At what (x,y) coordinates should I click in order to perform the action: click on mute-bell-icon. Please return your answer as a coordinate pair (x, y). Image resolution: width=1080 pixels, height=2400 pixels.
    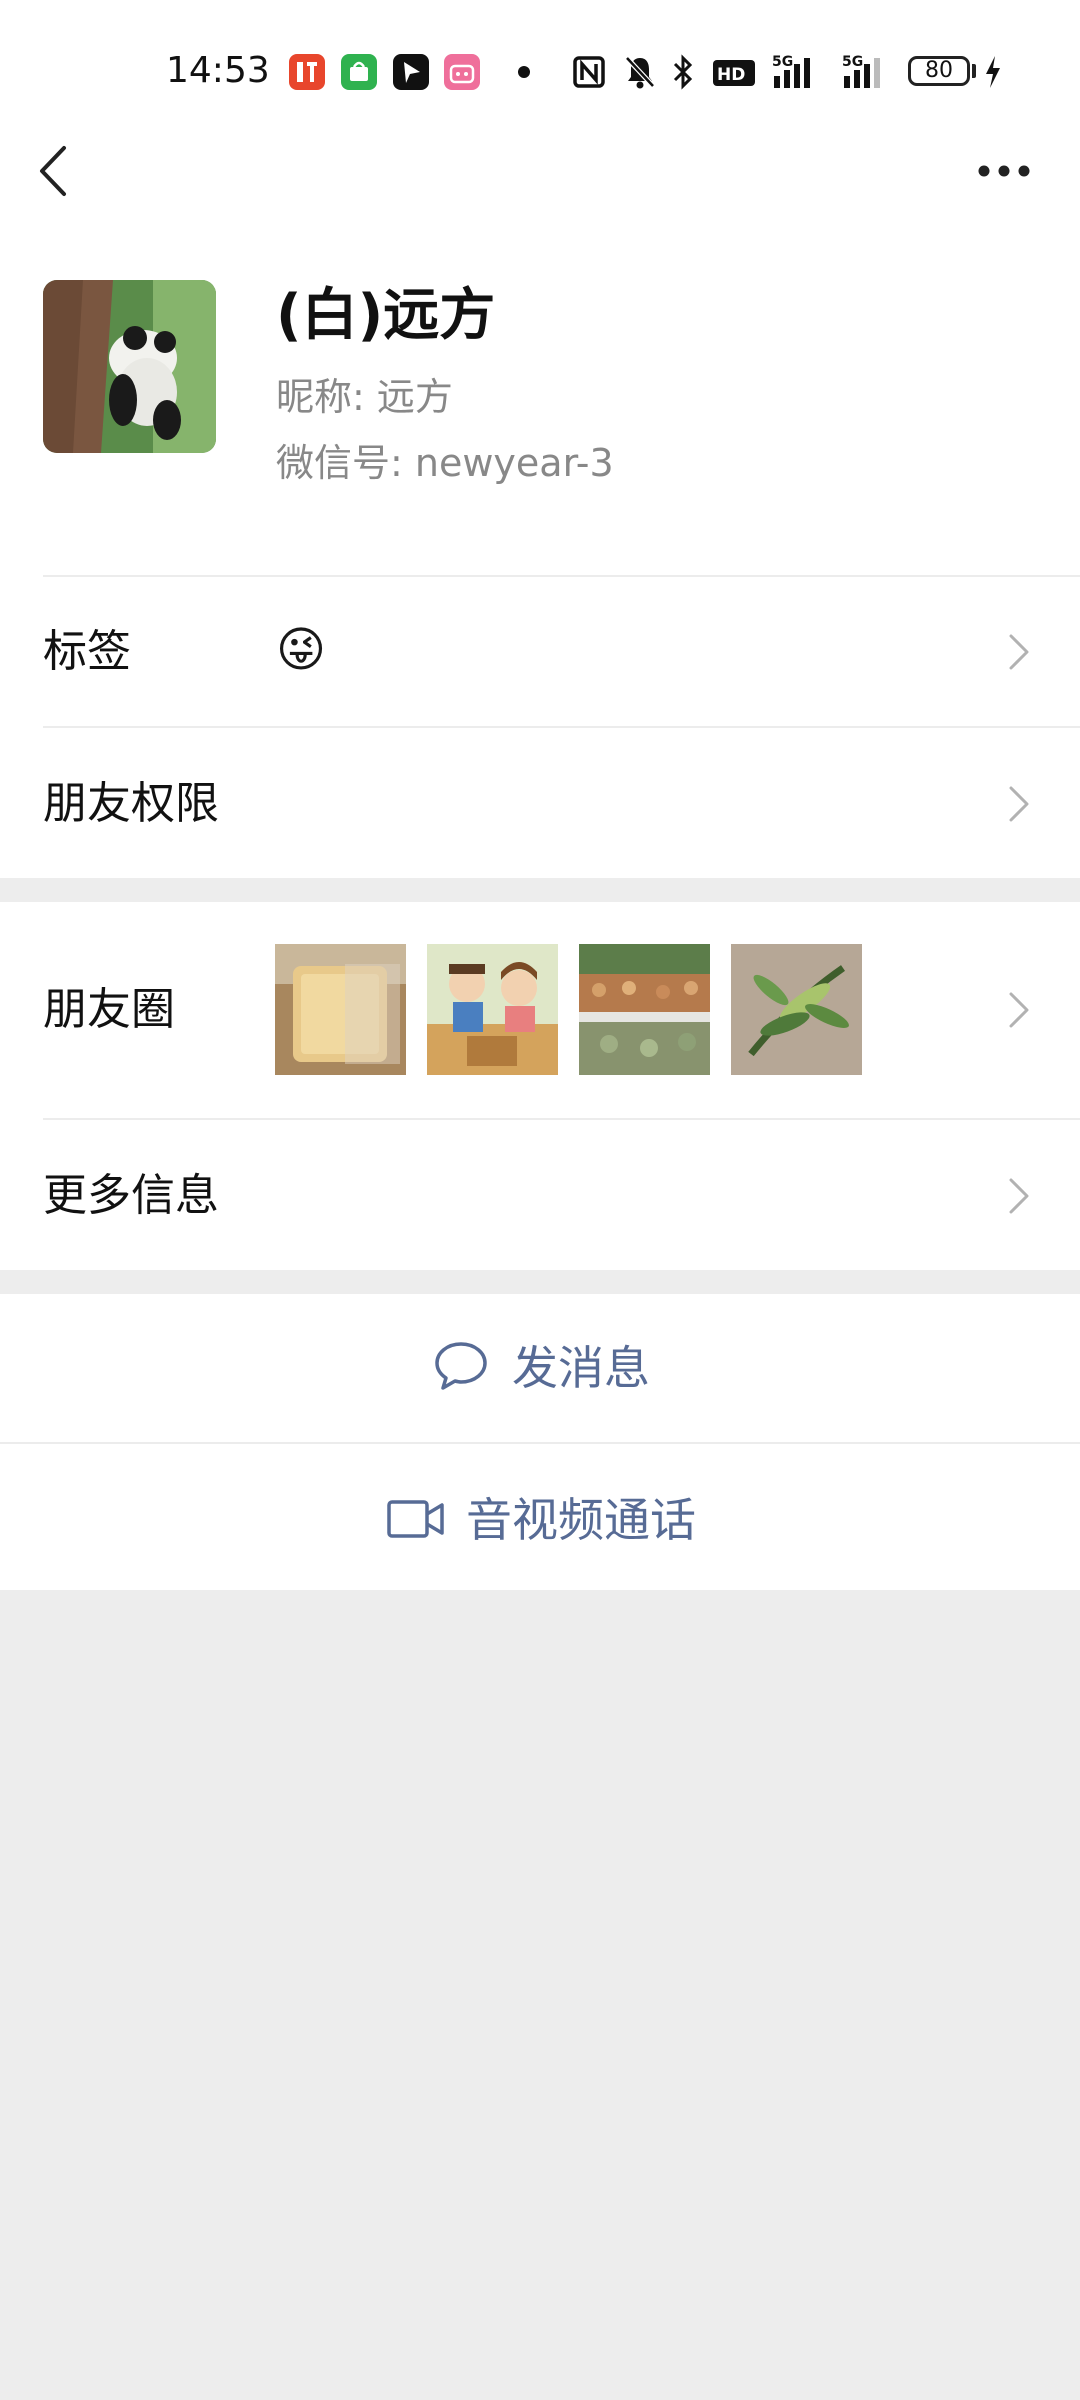
    Looking at the image, I should click on (640, 72).